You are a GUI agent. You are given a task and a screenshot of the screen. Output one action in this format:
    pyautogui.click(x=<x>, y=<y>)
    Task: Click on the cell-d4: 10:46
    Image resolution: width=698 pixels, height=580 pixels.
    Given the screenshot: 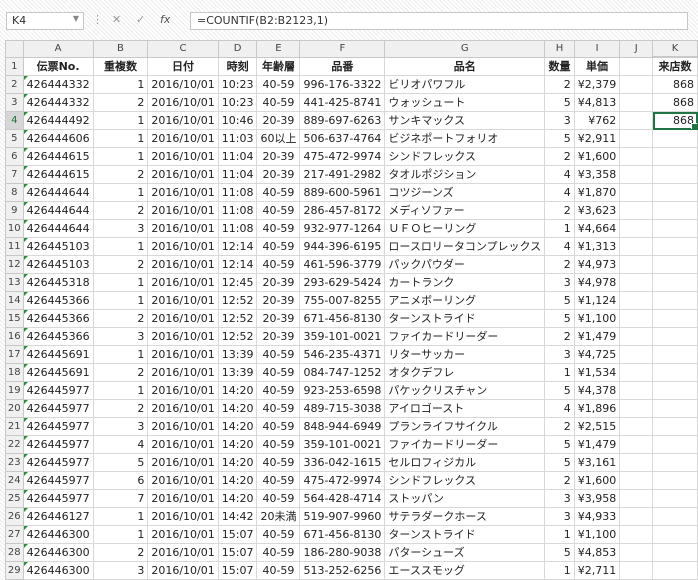 What is the action you would take?
    pyautogui.click(x=237, y=120)
    